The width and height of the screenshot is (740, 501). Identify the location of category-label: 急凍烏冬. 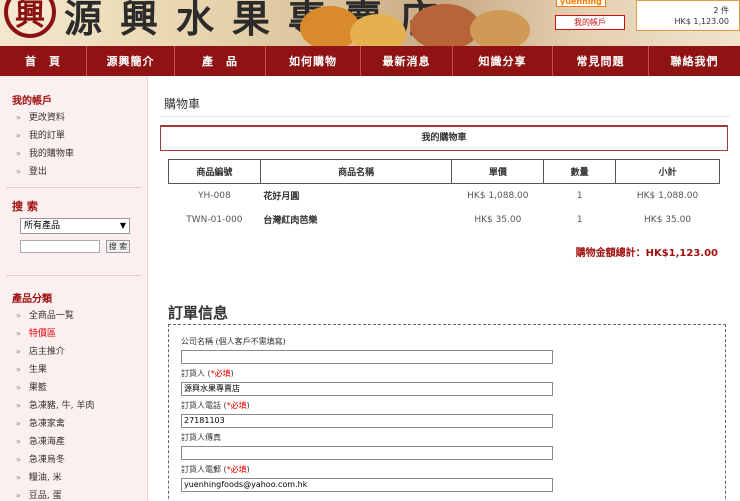
(46, 460).